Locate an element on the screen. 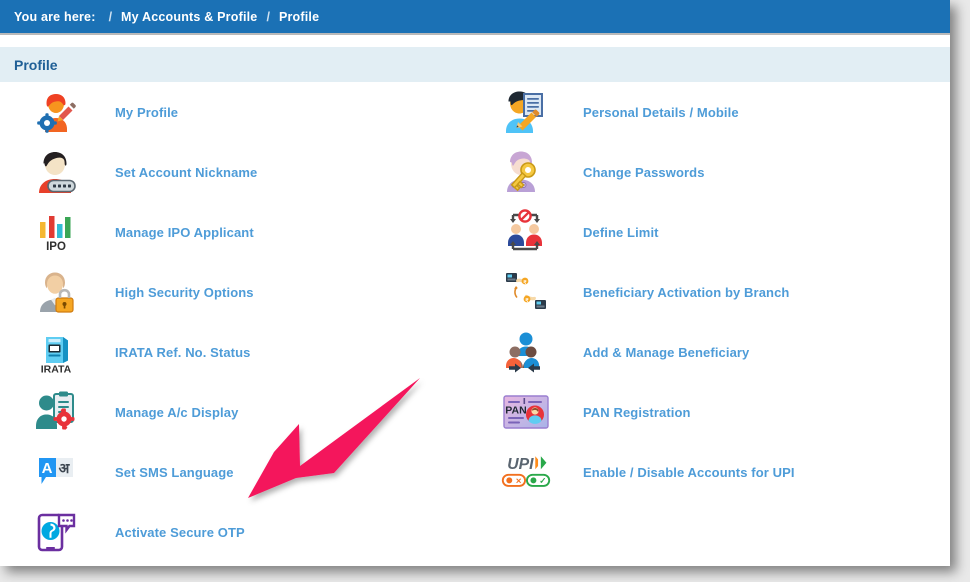  menu-item-define-limit: Define Limit is located at coordinates (720, 232).